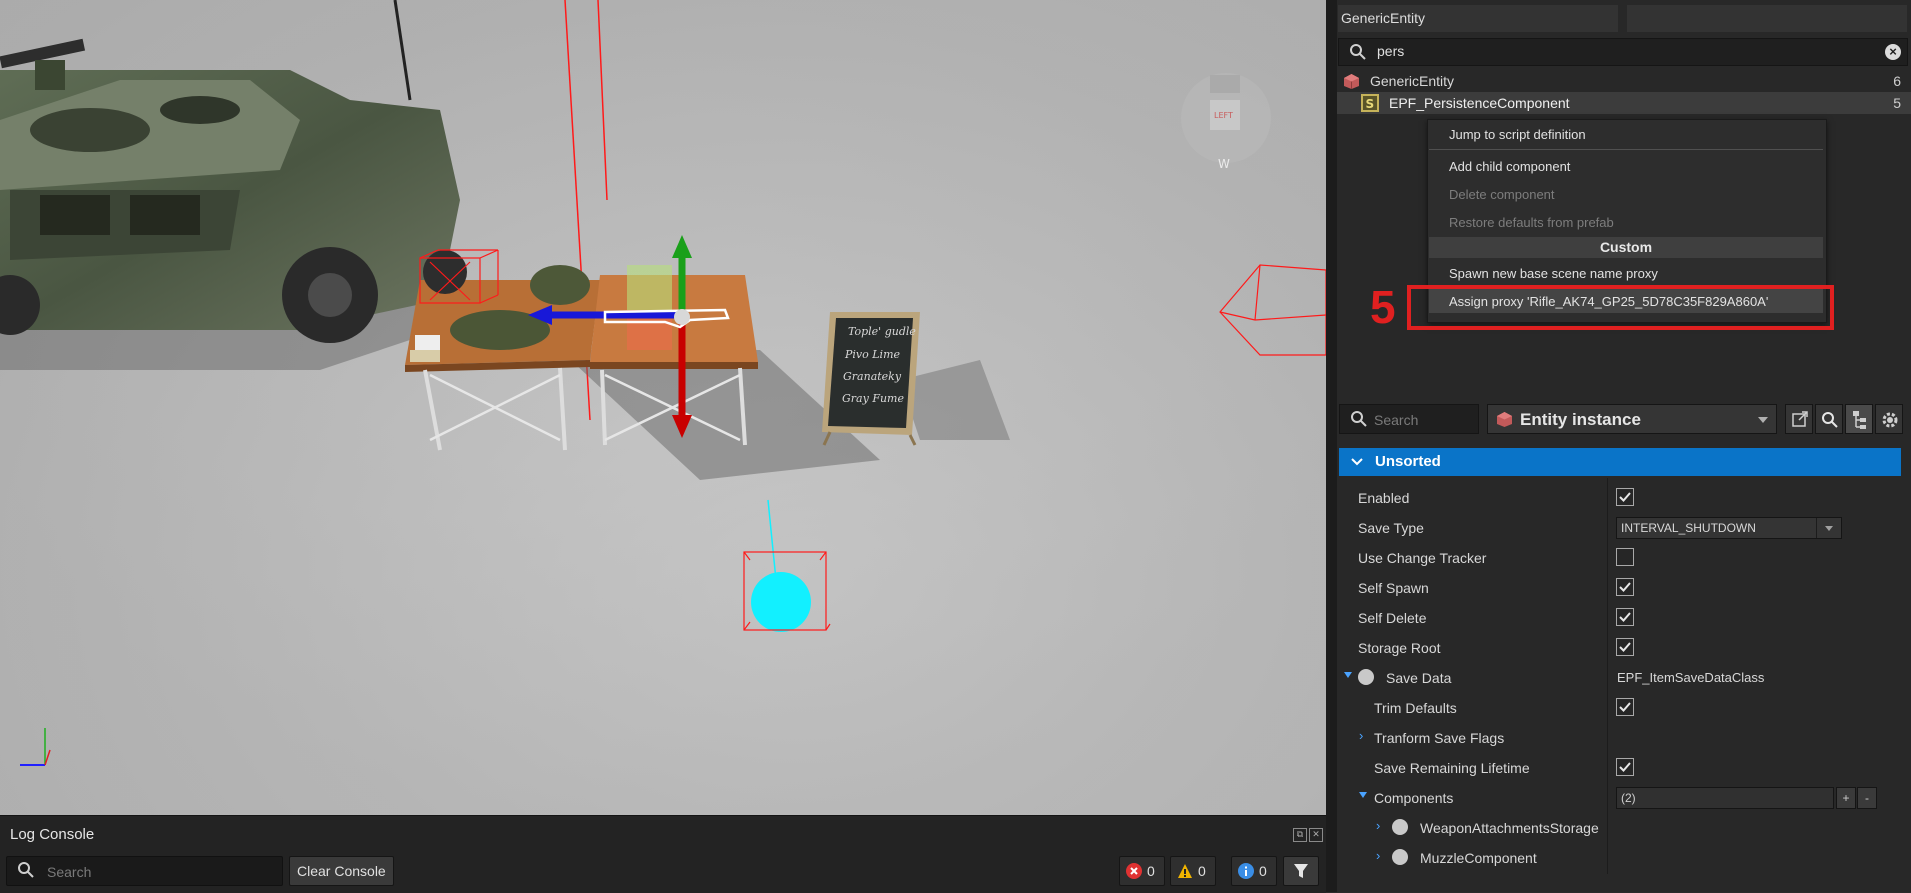 This screenshot has height=893, width=1911. I want to click on prop-label: MuzzleComponent, so click(1478, 858).